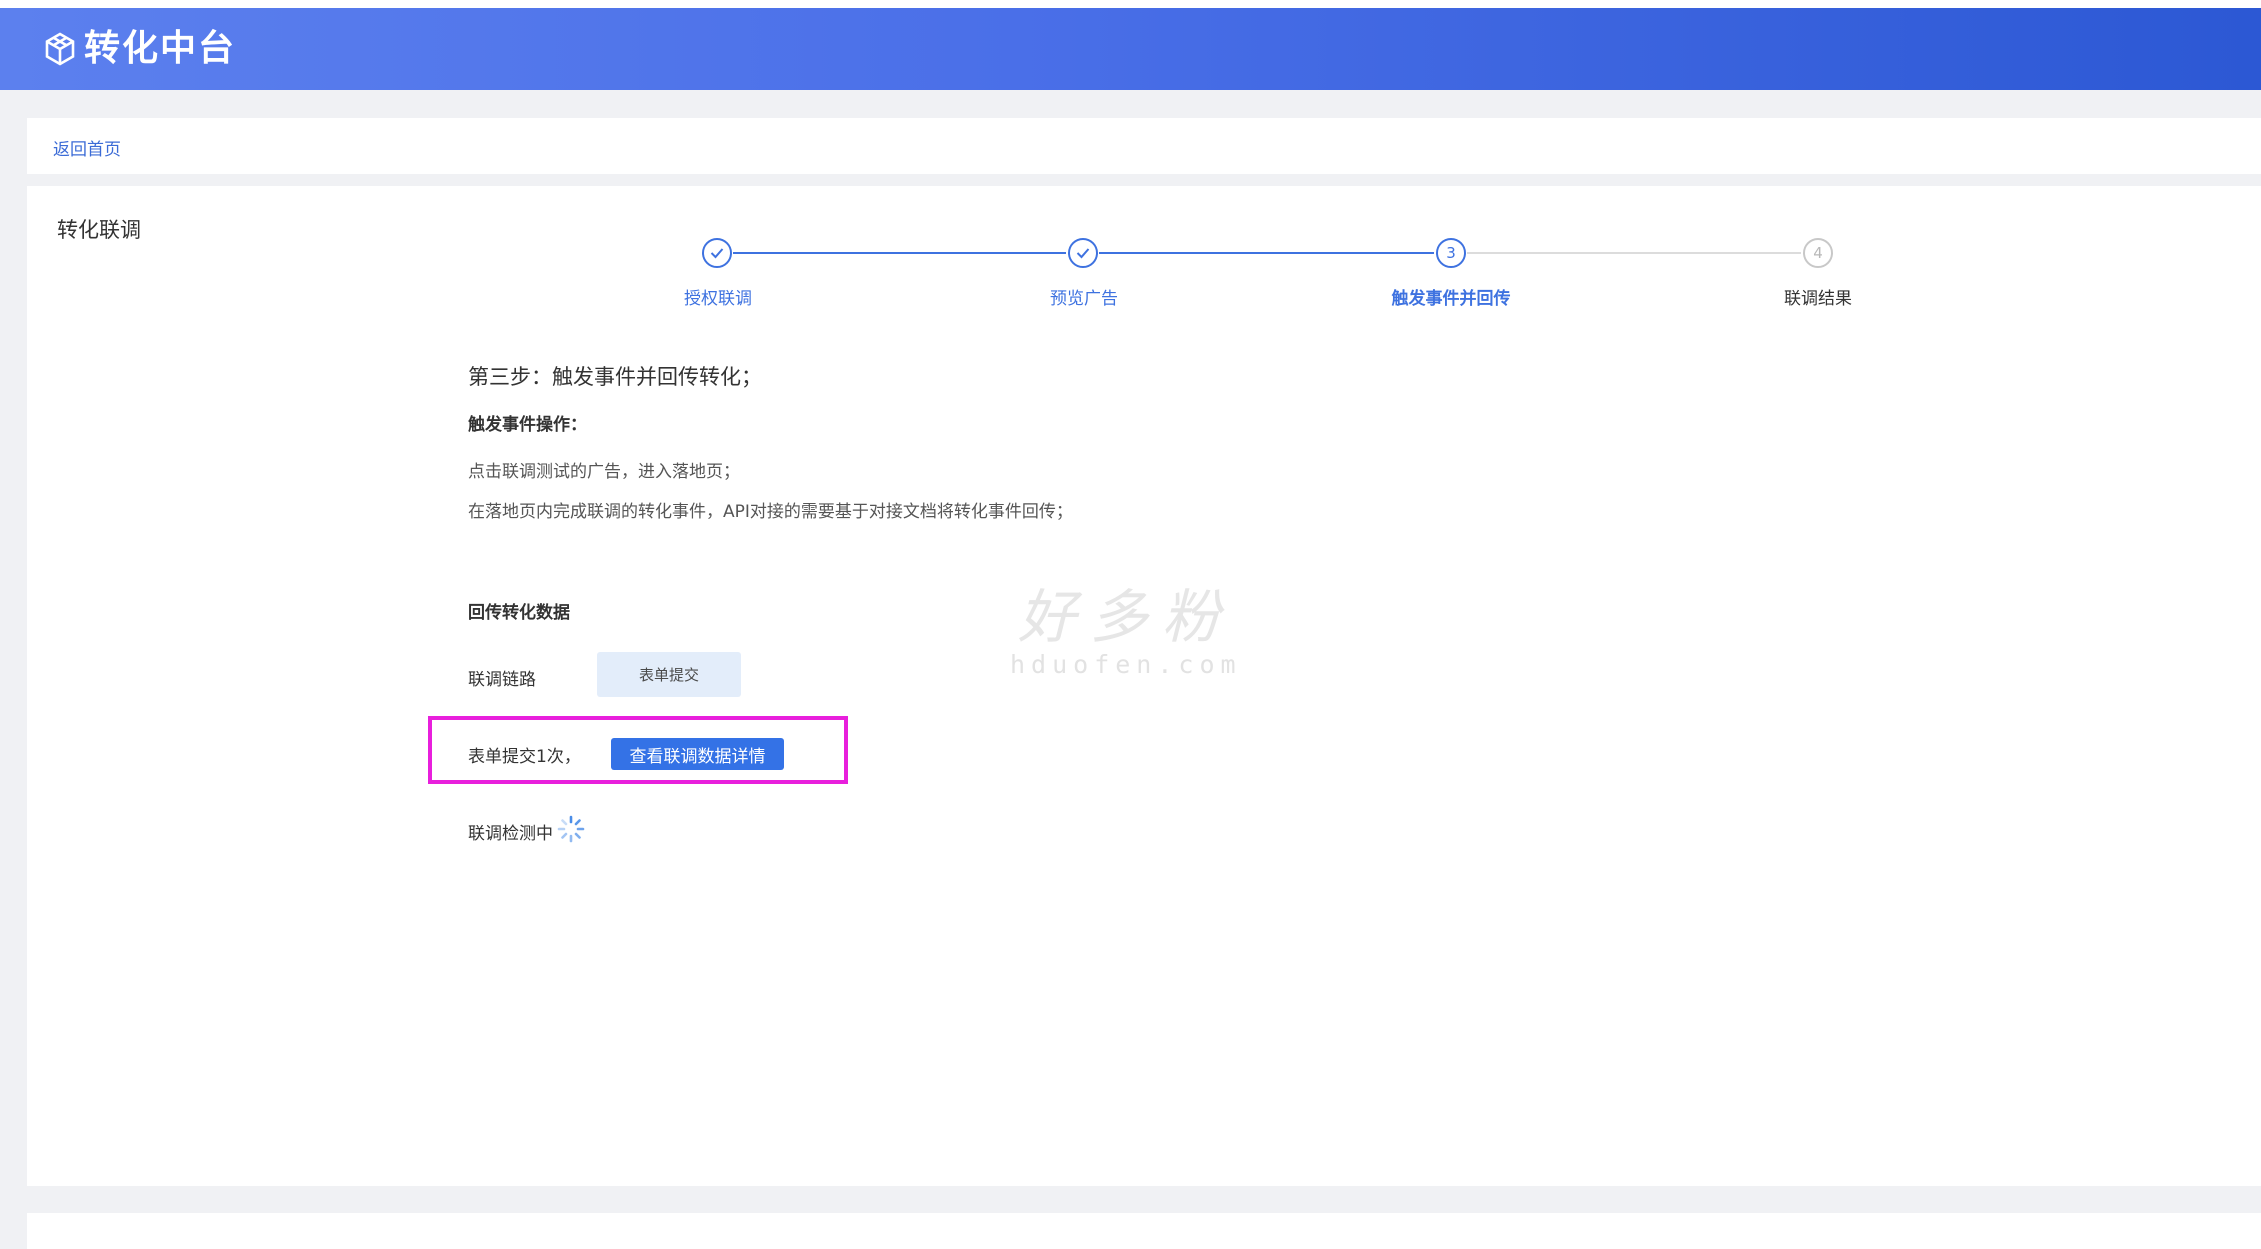  Describe the element at coordinates (60, 49) in the screenshot. I see `hexagon-cube-icon` at that location.